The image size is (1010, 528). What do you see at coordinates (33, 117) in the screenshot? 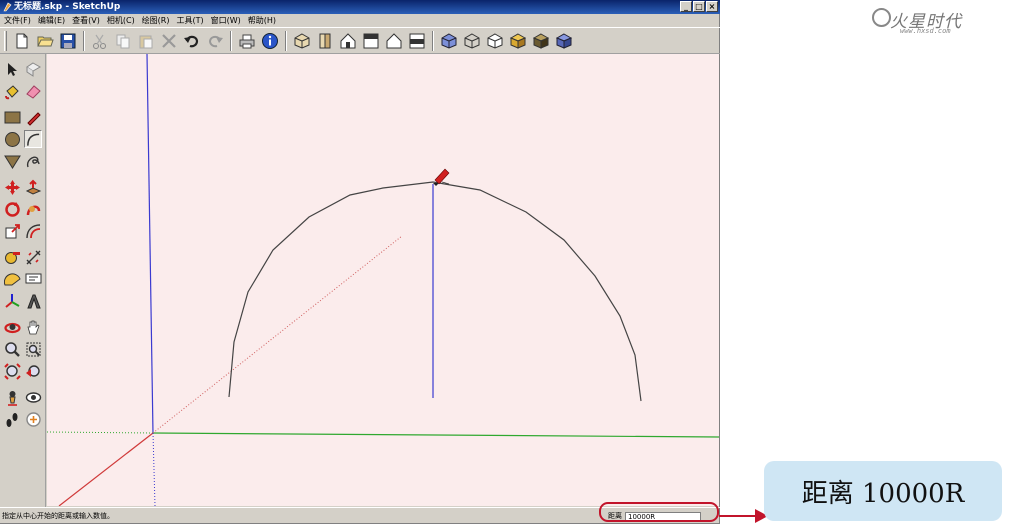
I see `line-pencil-icon` at bounding box center [33, 117].